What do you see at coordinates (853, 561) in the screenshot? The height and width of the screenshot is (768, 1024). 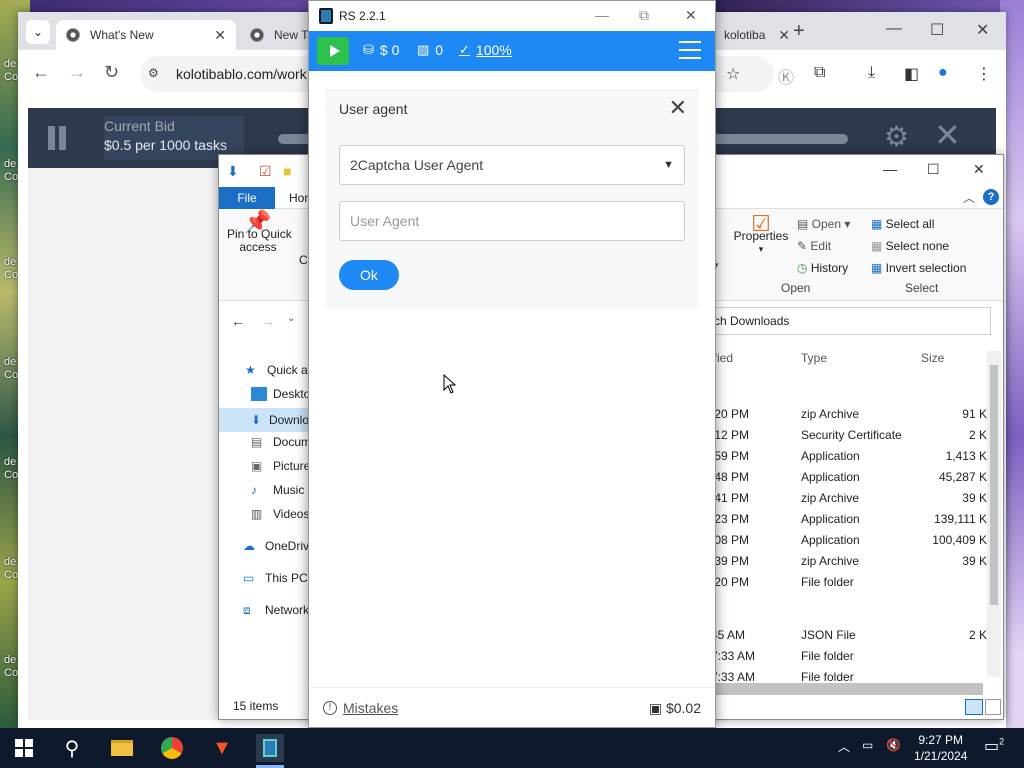 I see `table-row: :39 PM zip Archive 39 KB` at bounding box center [853, 561].